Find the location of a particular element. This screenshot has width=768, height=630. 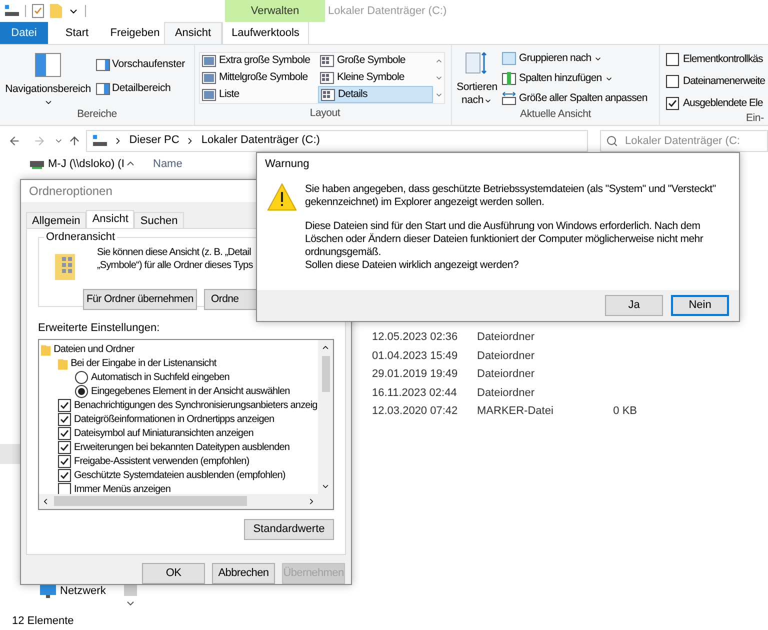

date-cell-text: 12.05.2023 02:36 is located at coordinates (415, 337).